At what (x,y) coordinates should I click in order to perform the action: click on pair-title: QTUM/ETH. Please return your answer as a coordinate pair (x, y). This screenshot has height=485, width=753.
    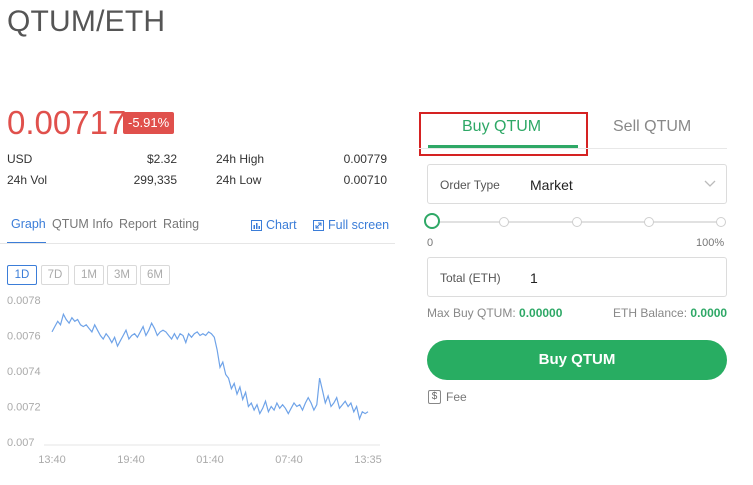
    Looking at the image, I should click on (86, 21).